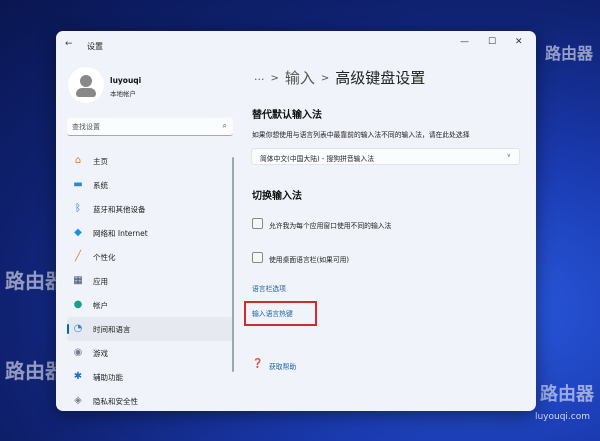 This screenshot has height=441, width=600. What do you see at coordinates (78, 256) in the screenshot?
I see `brush-icon: ╱` at bounding box center [78, 256].